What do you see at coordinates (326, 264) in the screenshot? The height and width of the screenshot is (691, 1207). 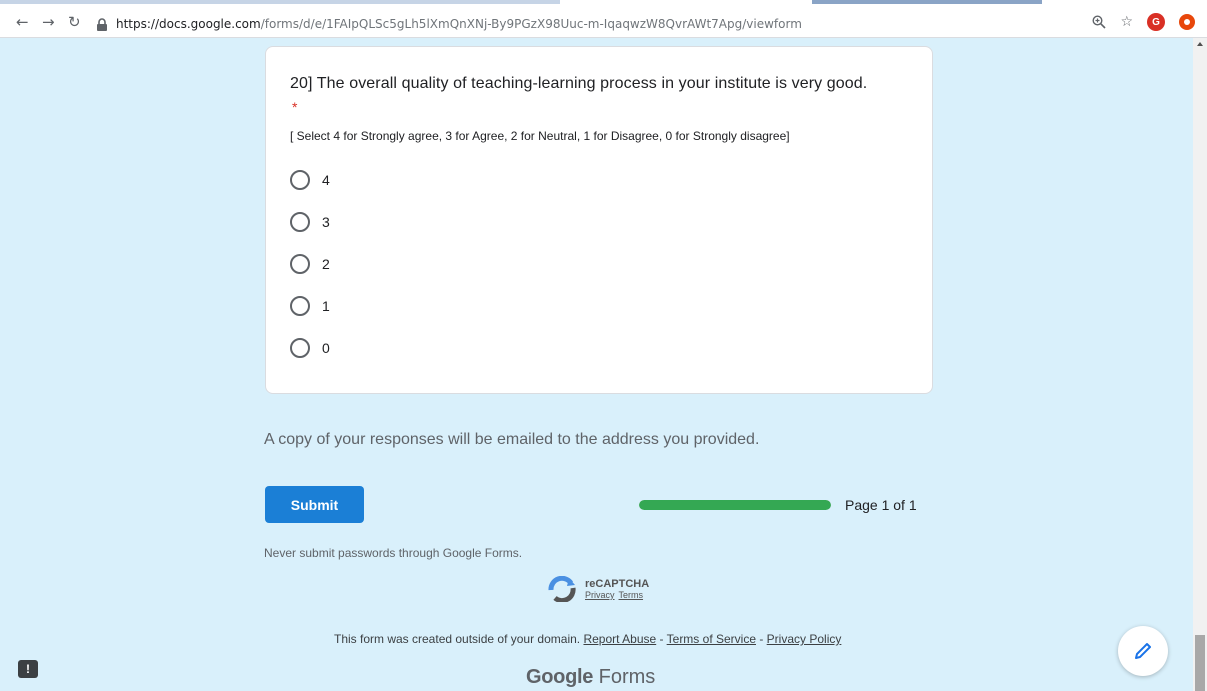 I see `option-label: 2` at bounding box center [326, 264].